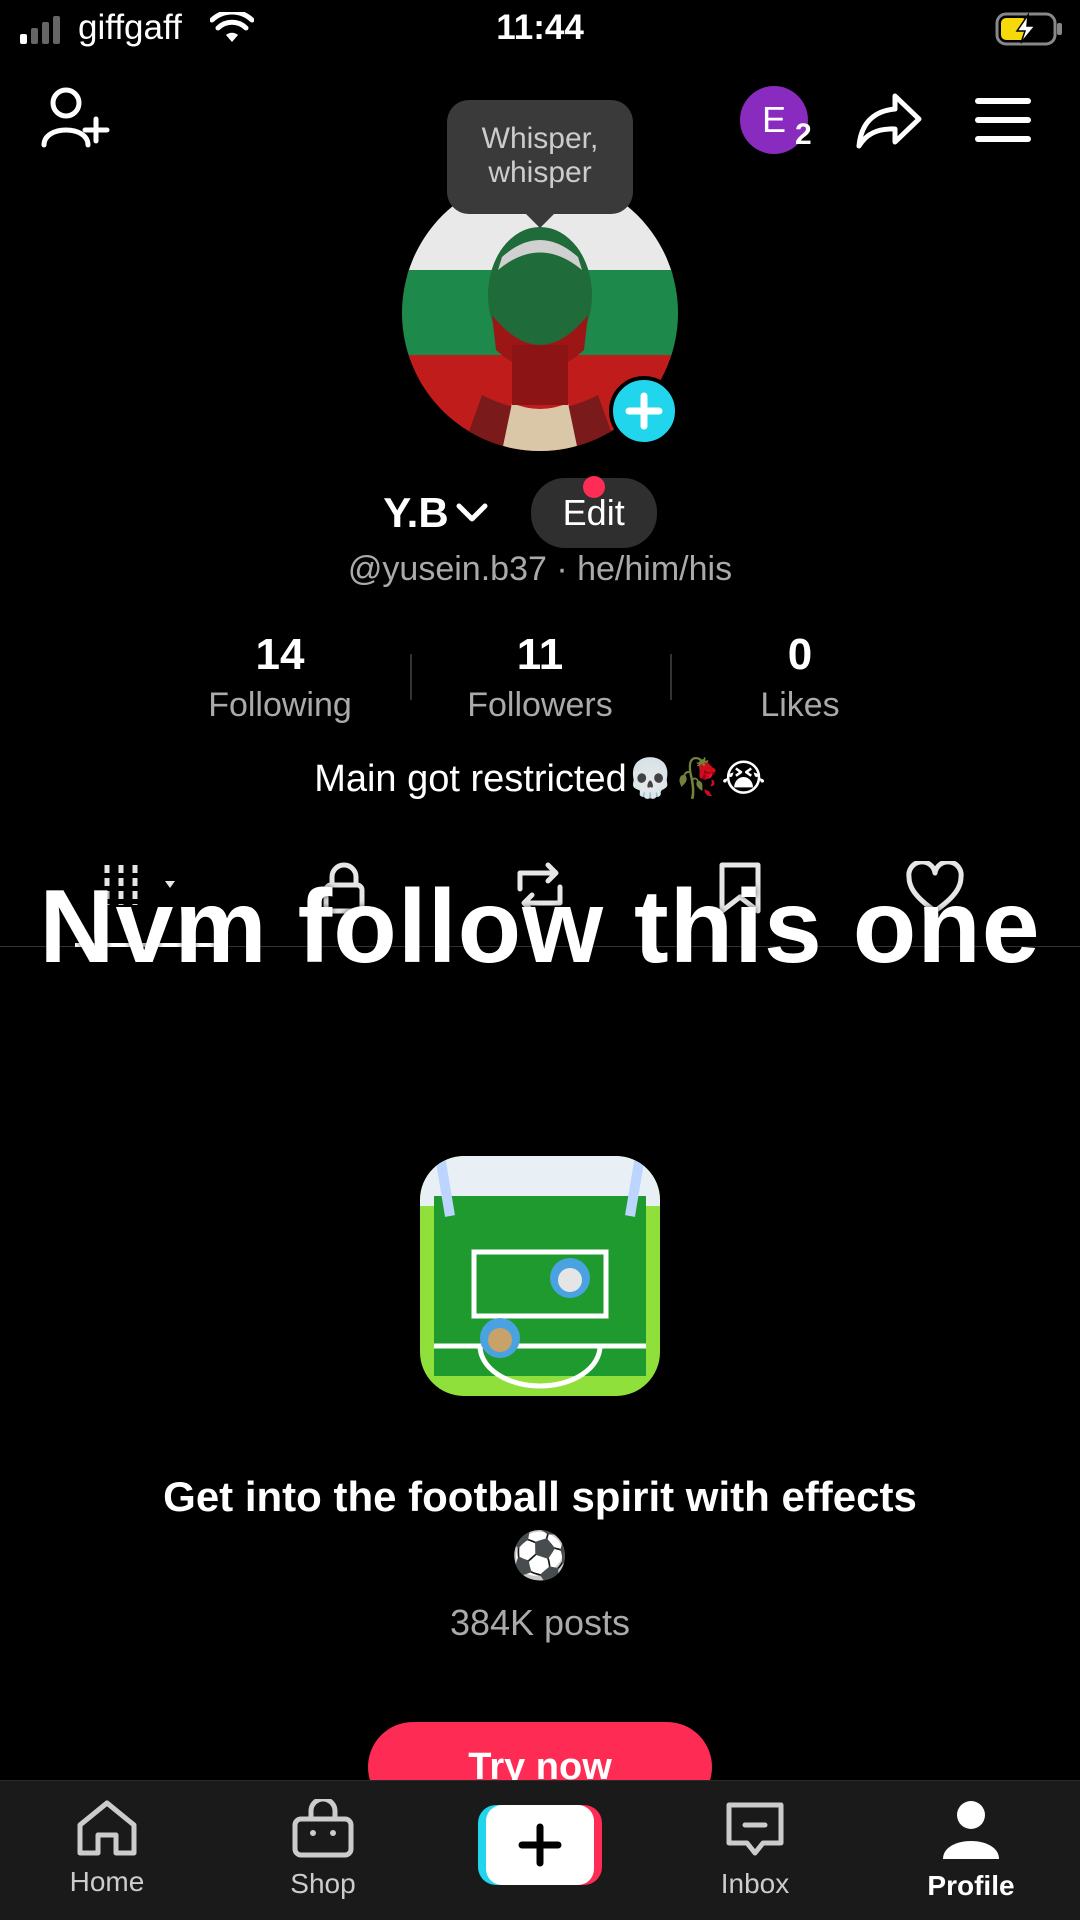 The height and width of the screenshot is (1920, 1080). I want to click on stat-label: Likes, so click(800, 705).